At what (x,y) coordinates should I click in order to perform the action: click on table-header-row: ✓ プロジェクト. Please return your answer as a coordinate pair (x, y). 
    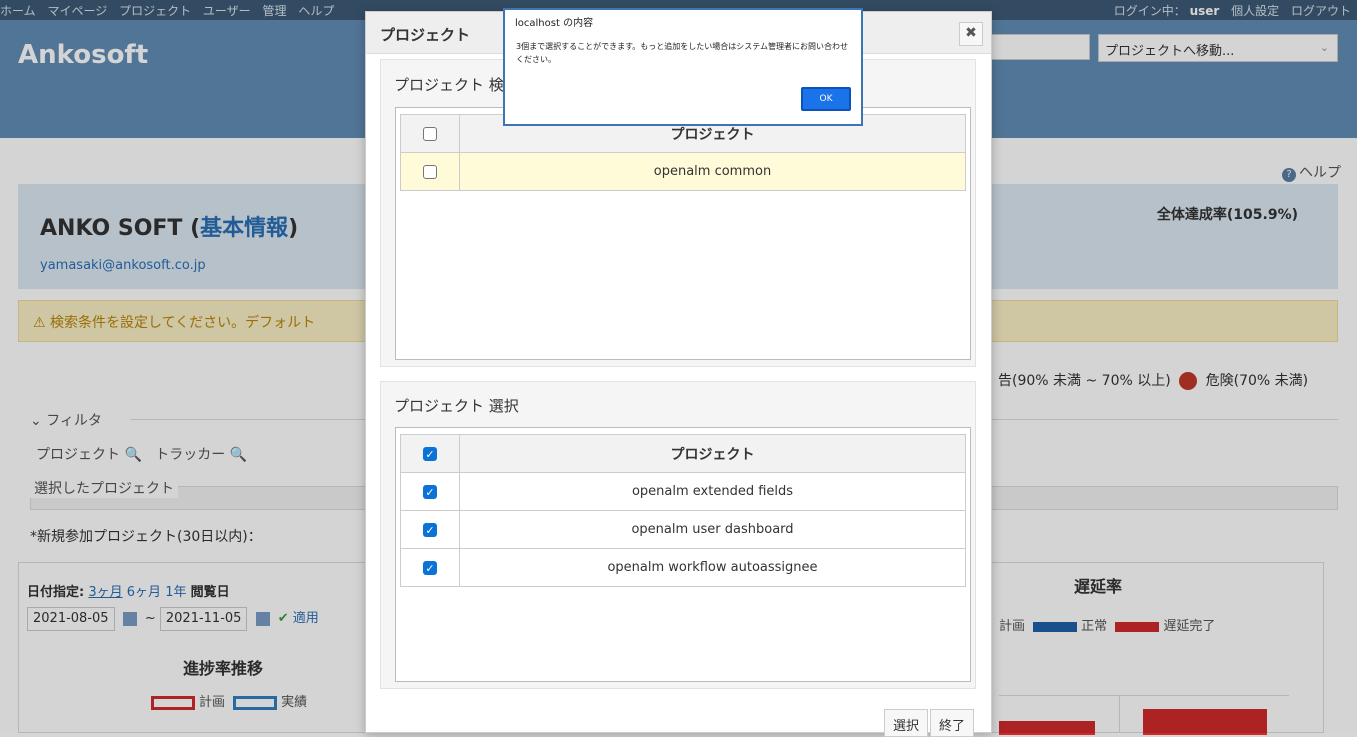
    Looking at the image, I should click on (683, 453).